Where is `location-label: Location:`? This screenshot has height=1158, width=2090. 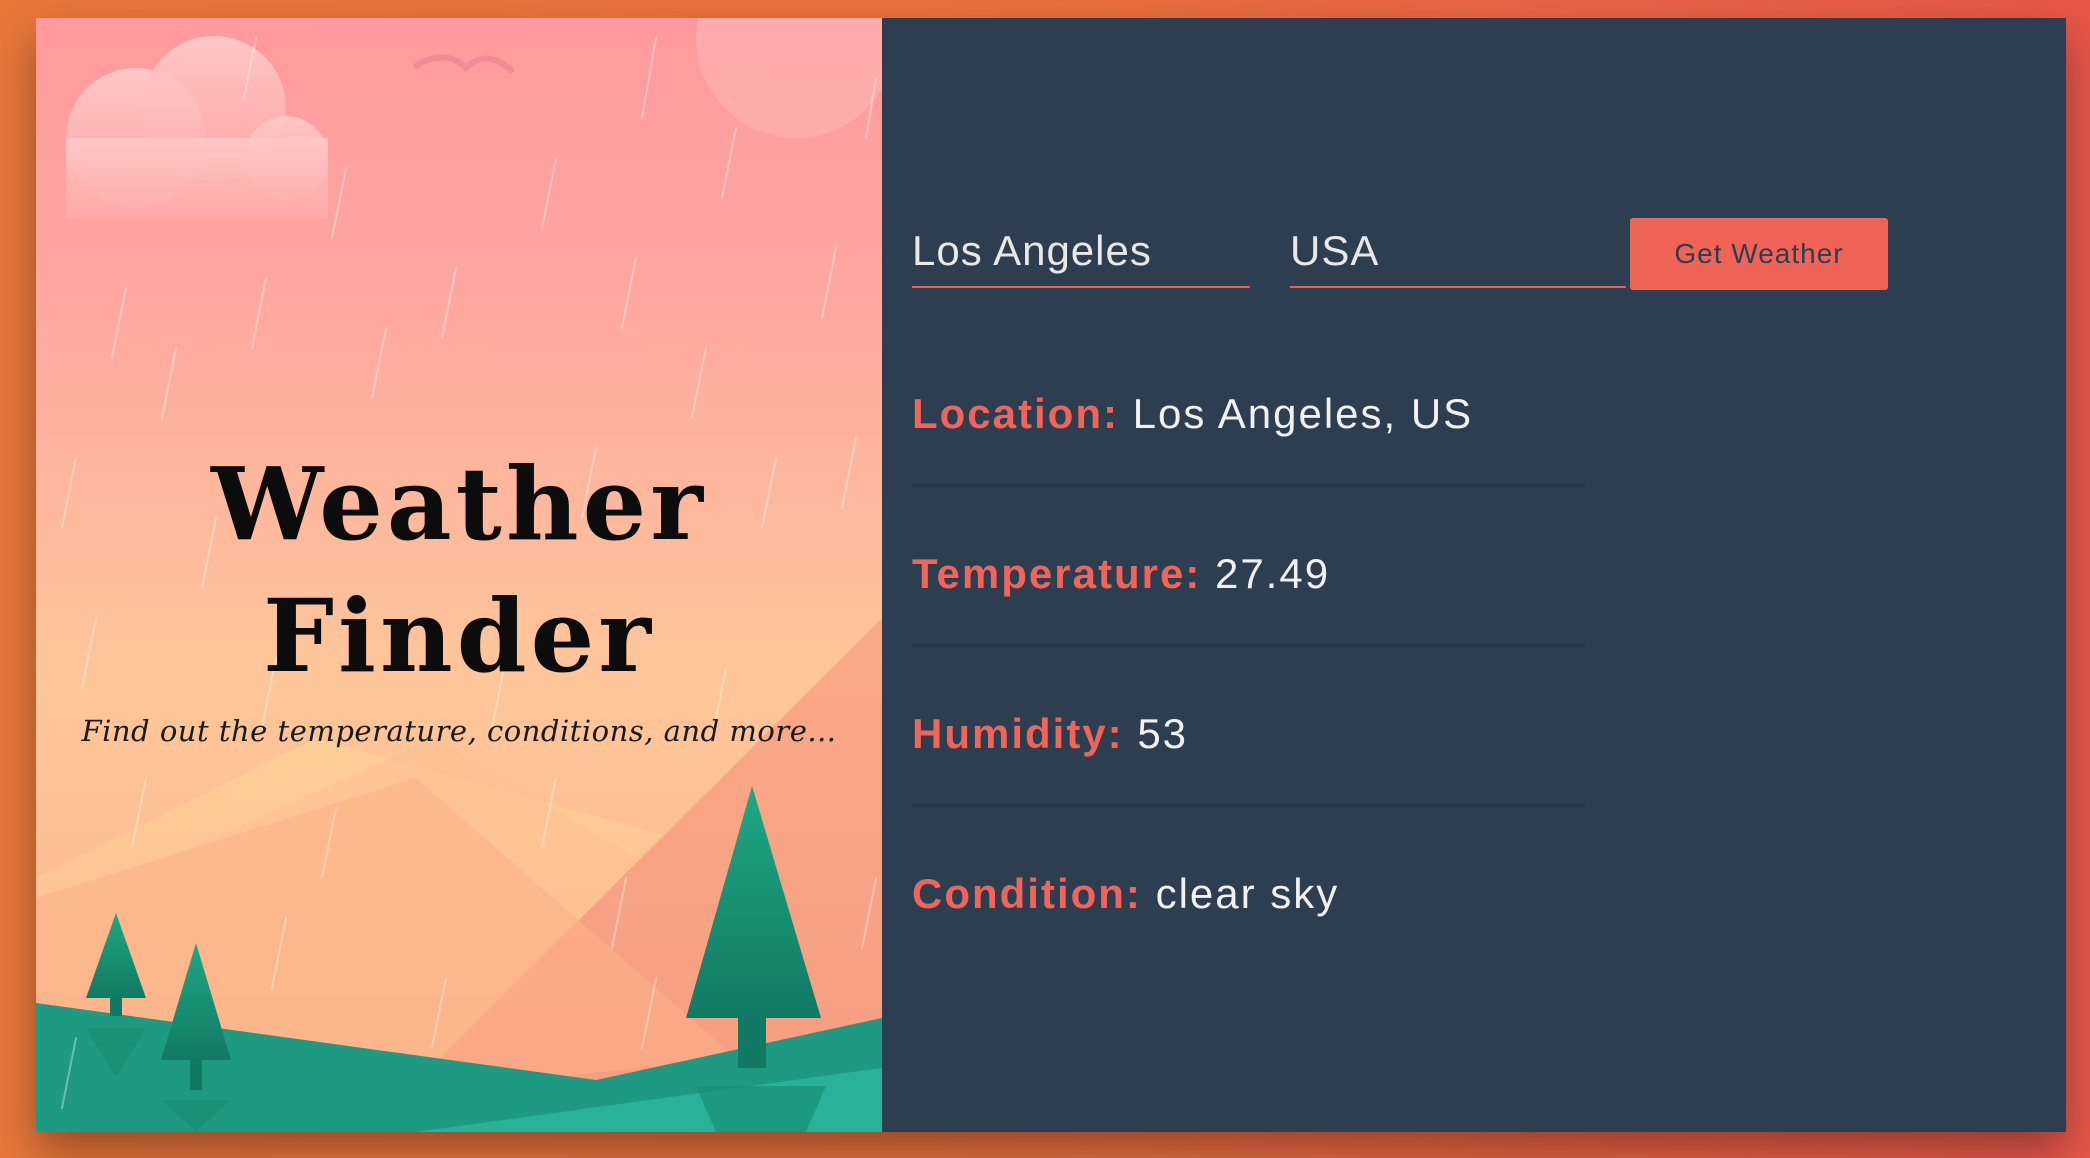
location-label: Location: is located at coordinates (1015, 413).